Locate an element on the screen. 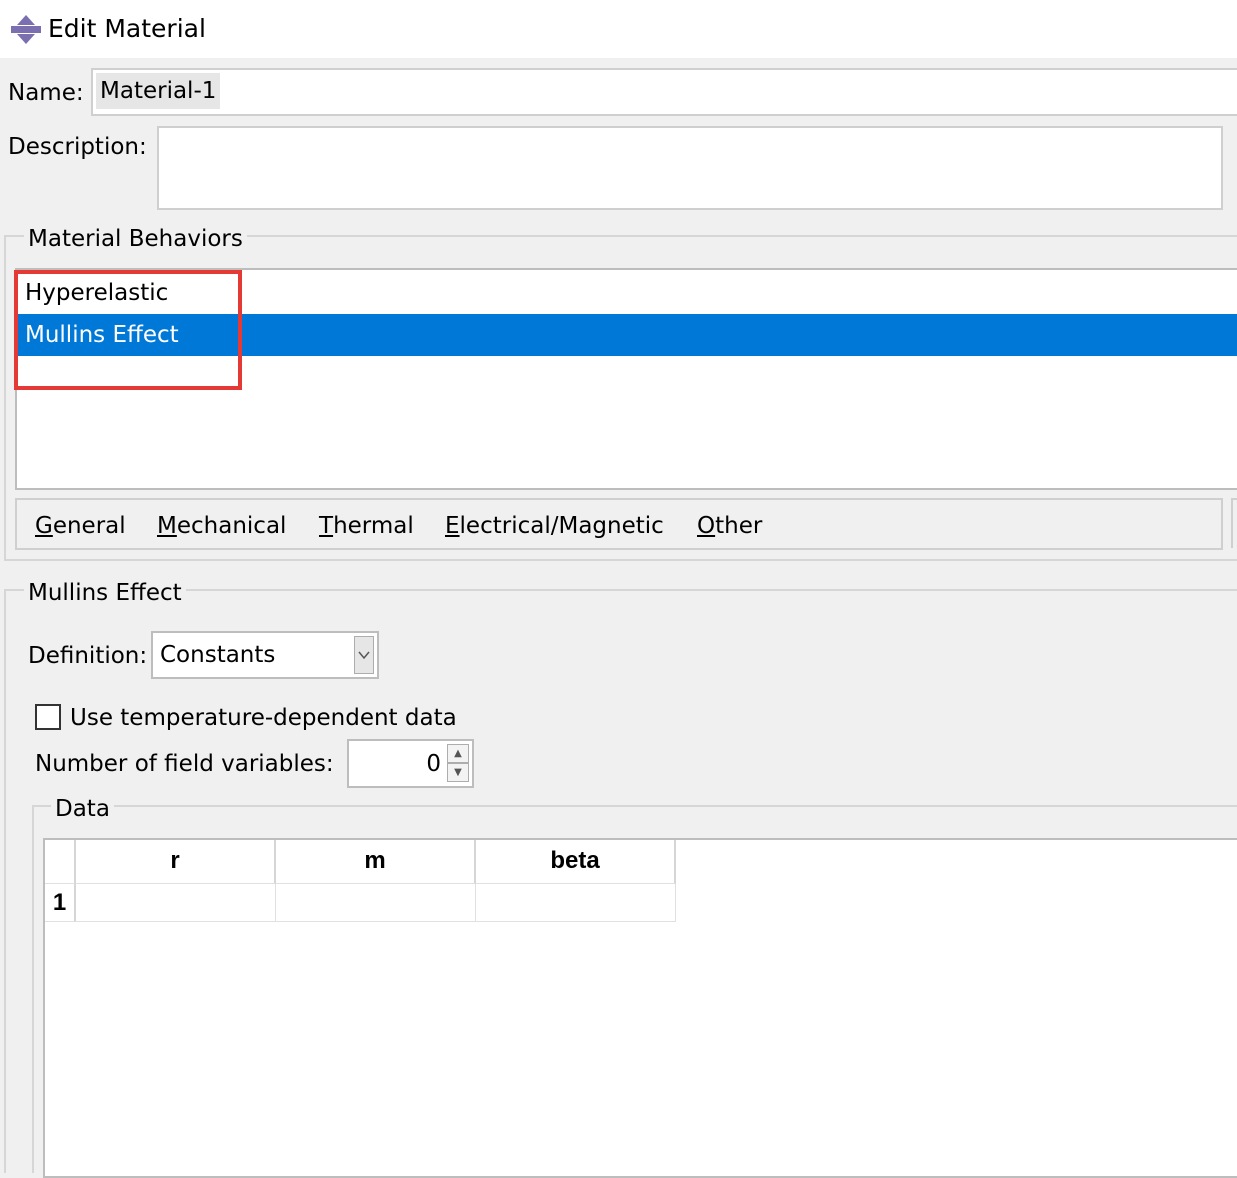 This screenshot has height=1178, width=1237. annotation-highlight-box is located at coordinates (128, 330).